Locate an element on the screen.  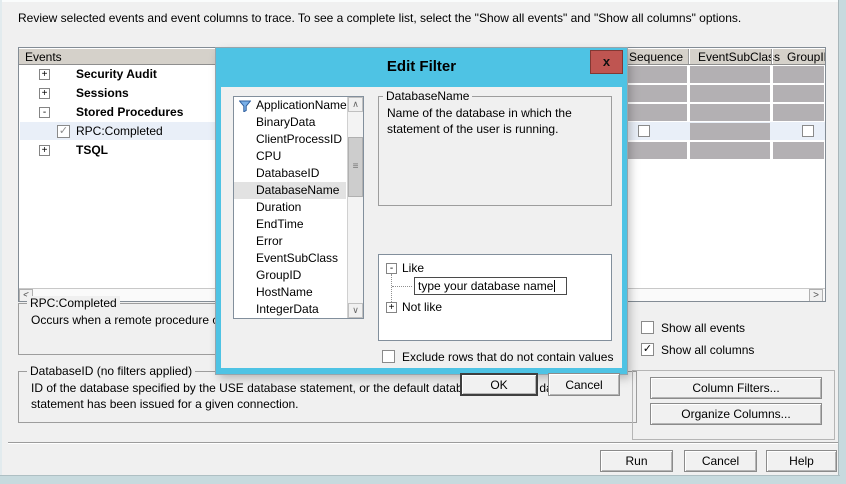
help-button: Help is located at coordinates (801, 461).